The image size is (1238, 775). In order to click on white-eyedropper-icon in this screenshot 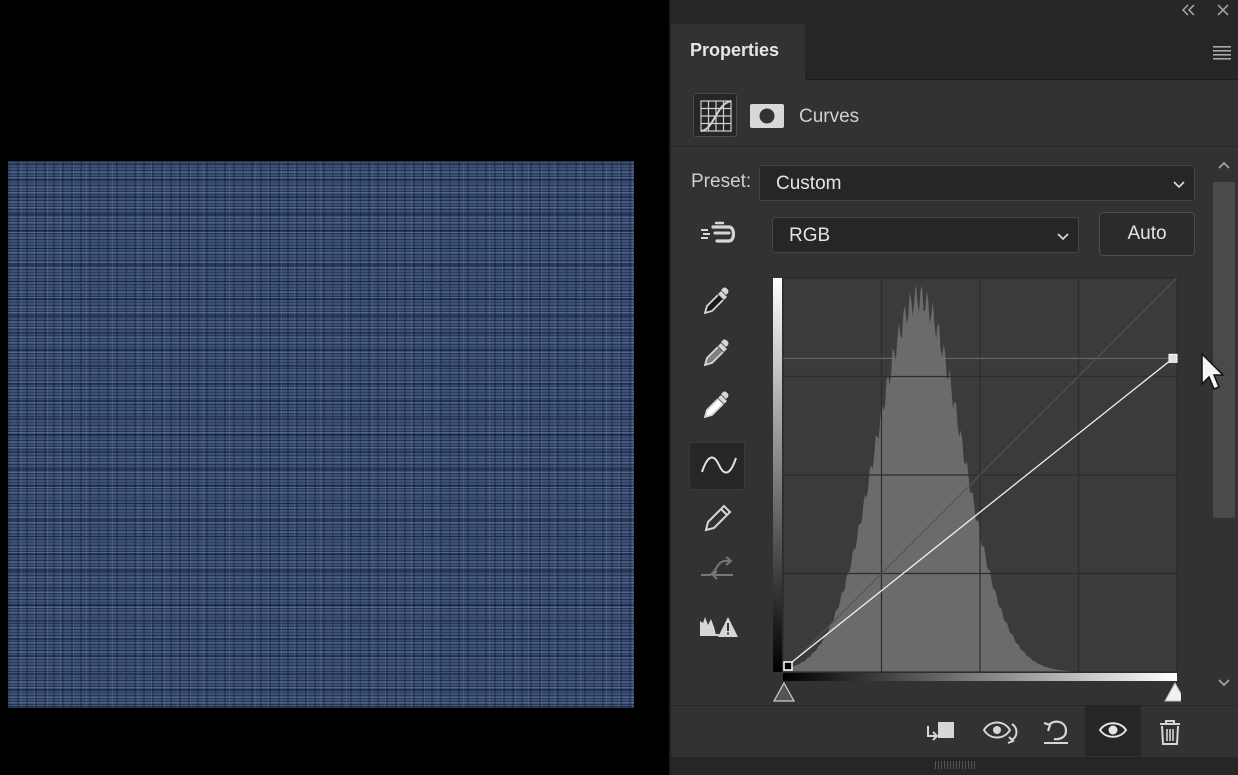, I will do `click(717, 406)`.